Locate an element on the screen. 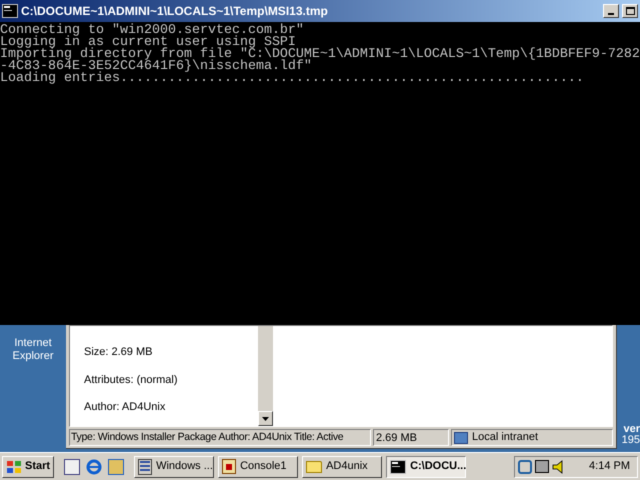 This screenshot has width=640, height=480. scroll-down-button is located at coordinates (265, 418).